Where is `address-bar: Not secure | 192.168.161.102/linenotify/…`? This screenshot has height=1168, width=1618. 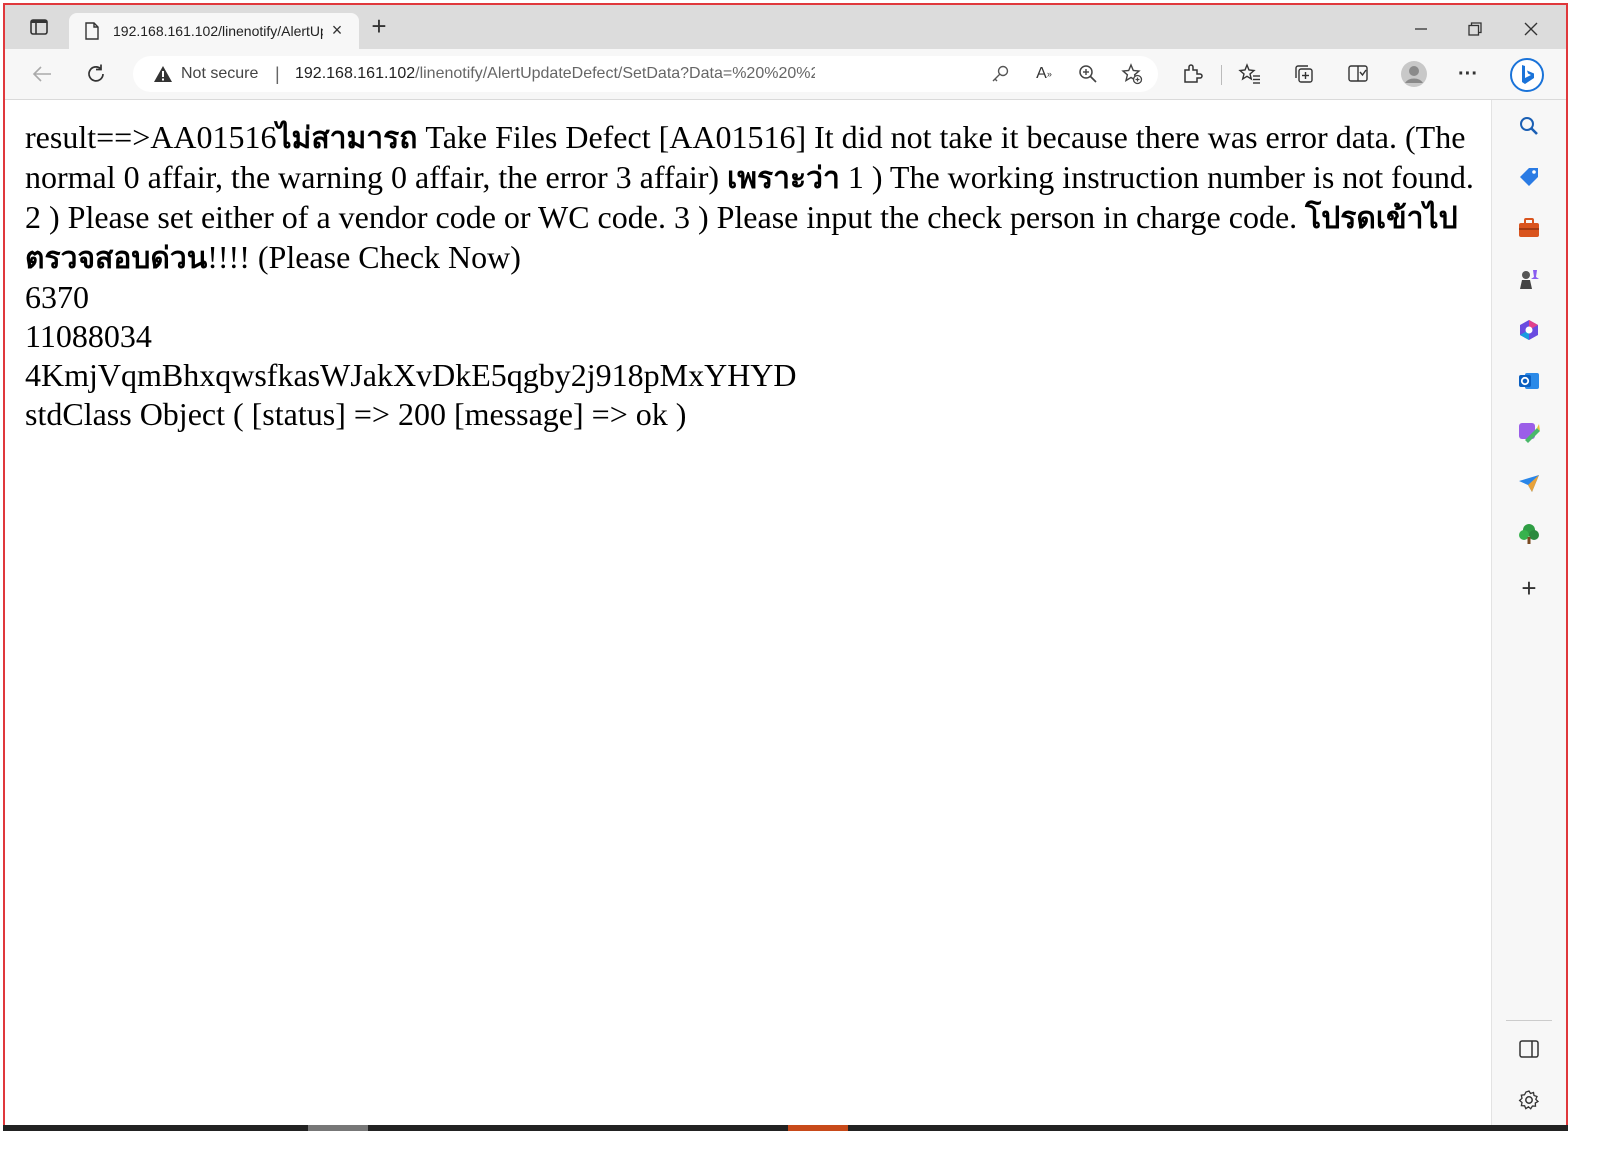 address-bar: Not secure | 192.168.161.102/linenotify/… is located at coordinates (645, 74).